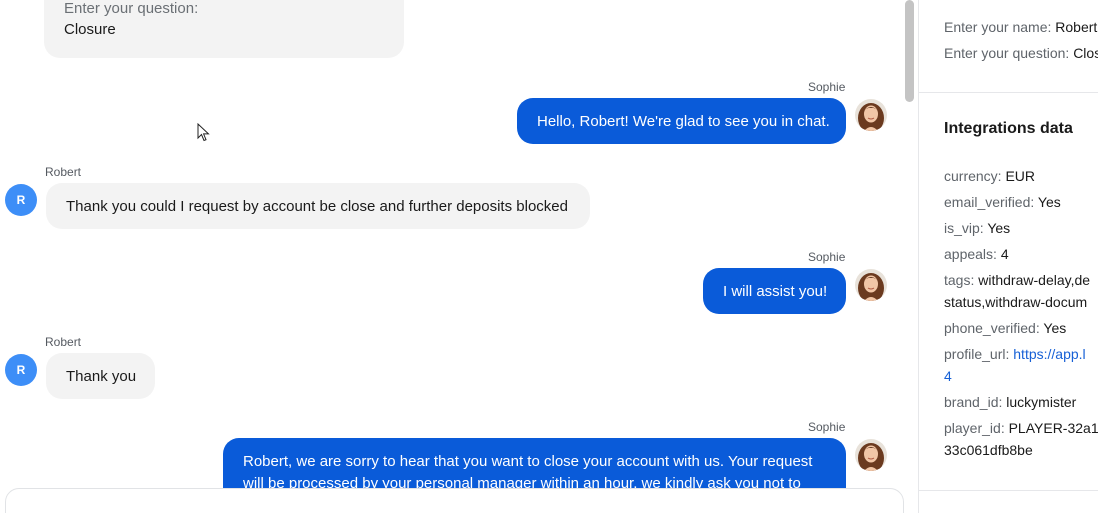 The height and width of the screenshot is (513, 1098). What do you see at coordinates (989, 202) in the screenshot?
I see `field-key: email_verified:` at bounding box center [989, 202].